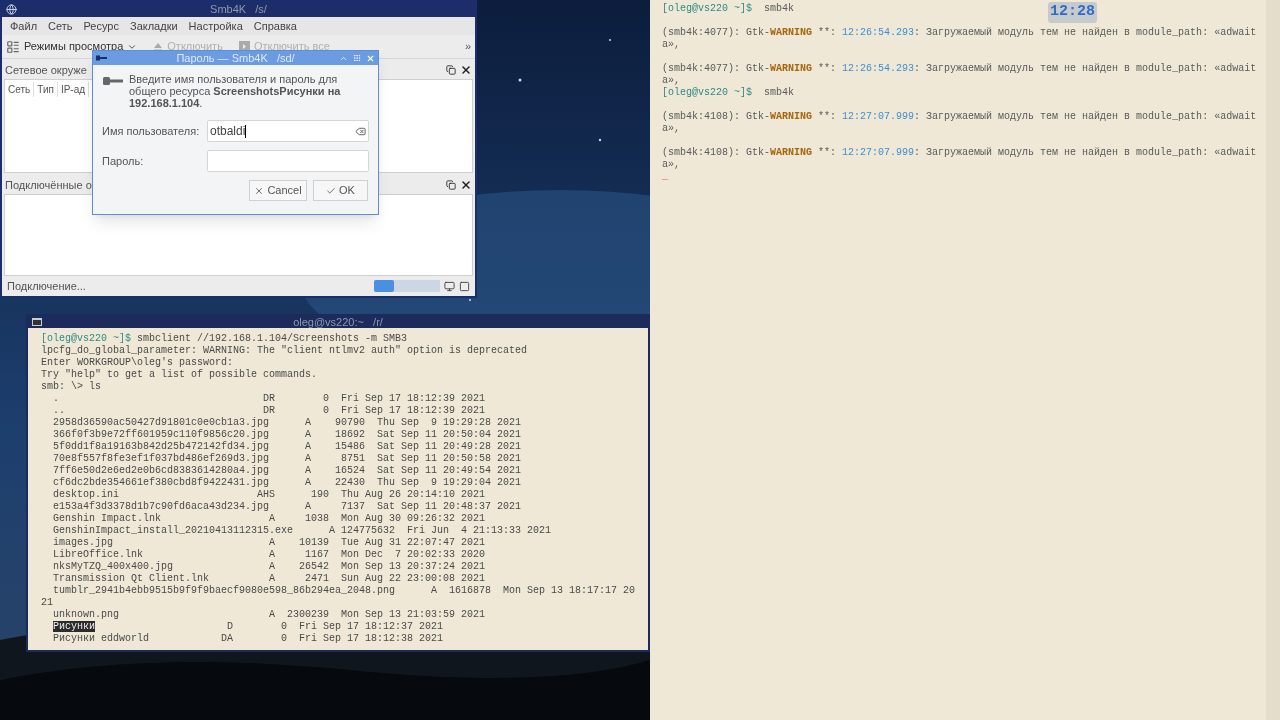 The height and width of the screenshot is (720, 1280). I want to click on column-header: Тип, so click(46, 89).